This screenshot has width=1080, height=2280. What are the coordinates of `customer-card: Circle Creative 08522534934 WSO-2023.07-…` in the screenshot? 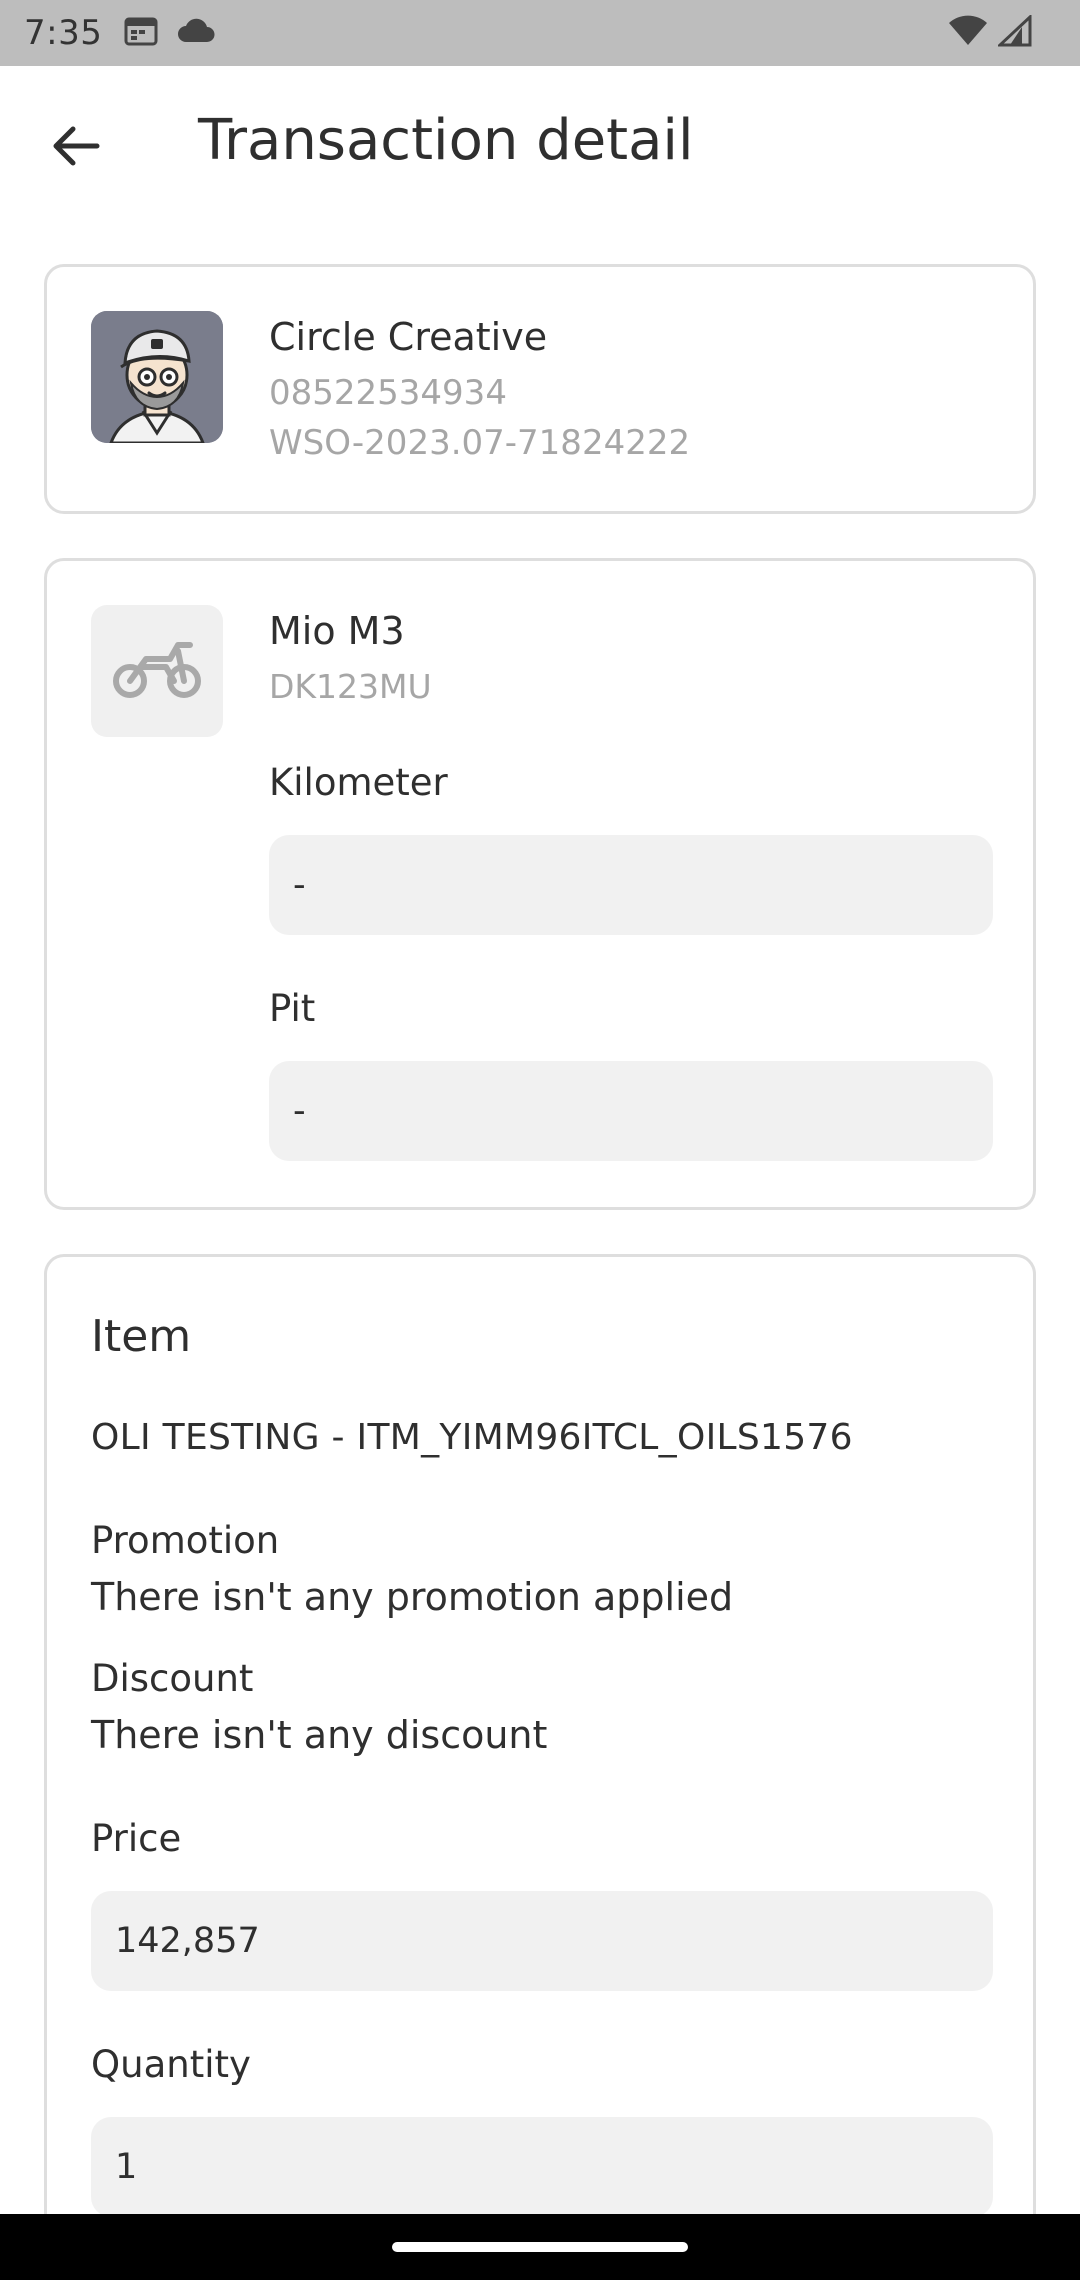 It's located at (540, 389).